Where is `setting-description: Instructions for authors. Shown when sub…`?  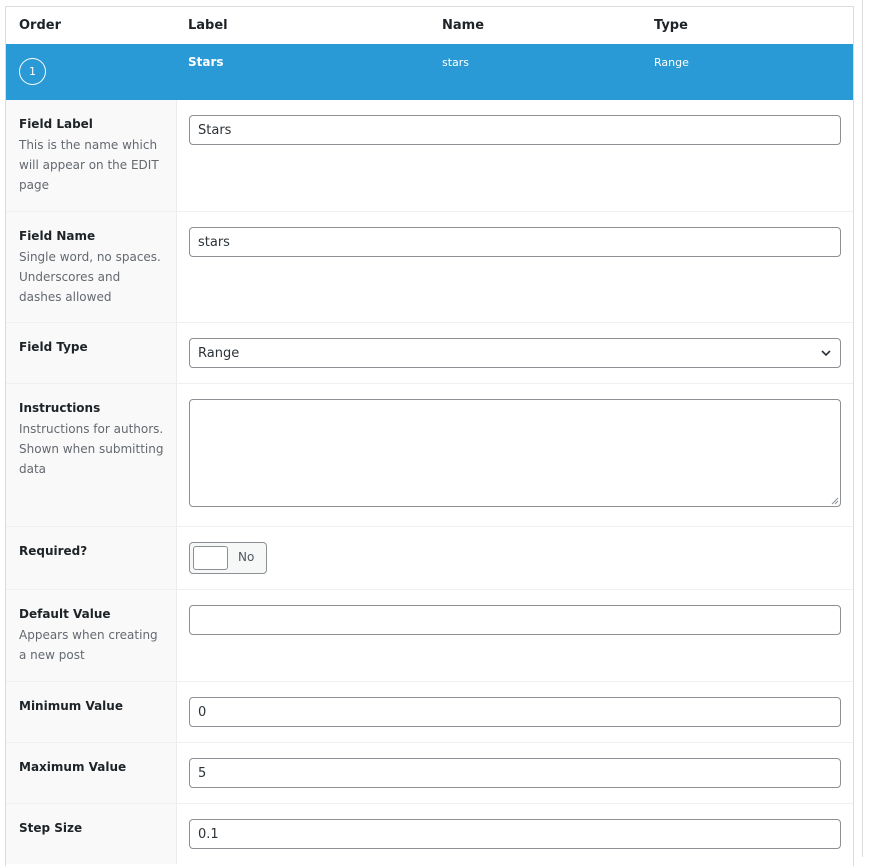 setting-description: Instructions for authors. Shown when sub… is located at coordinates (91, 449).